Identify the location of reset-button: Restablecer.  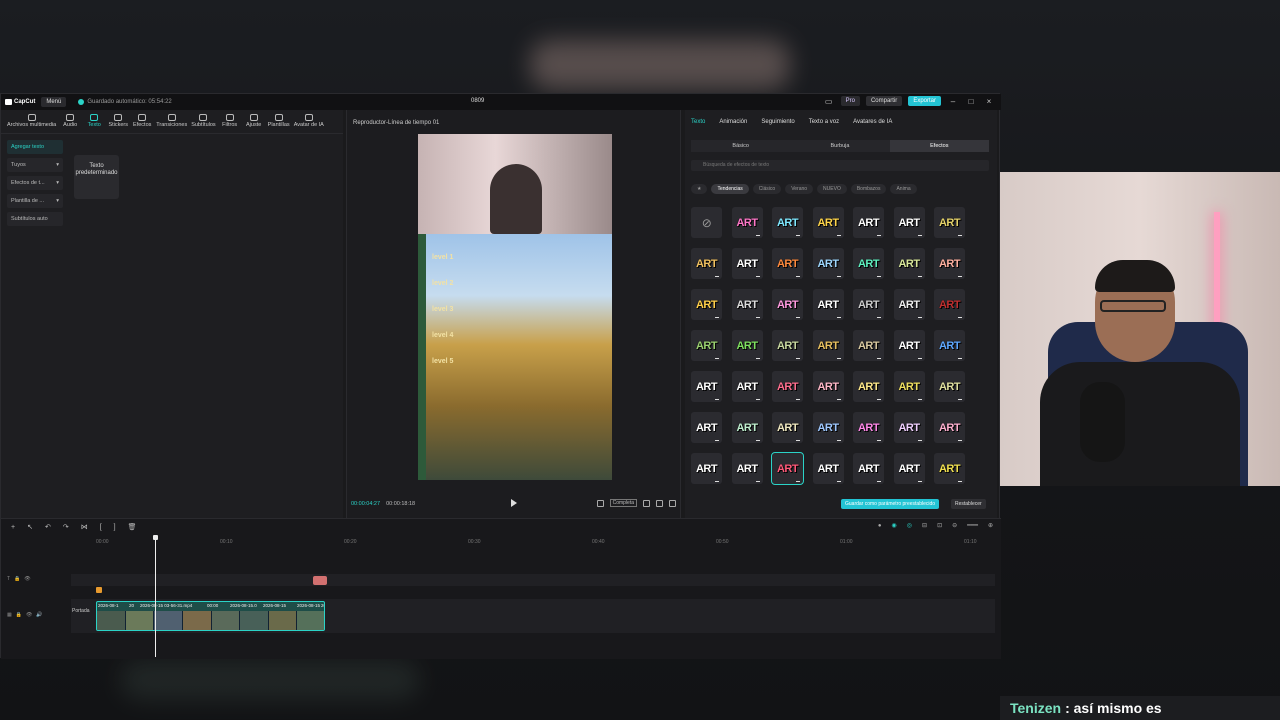
(968, 504).